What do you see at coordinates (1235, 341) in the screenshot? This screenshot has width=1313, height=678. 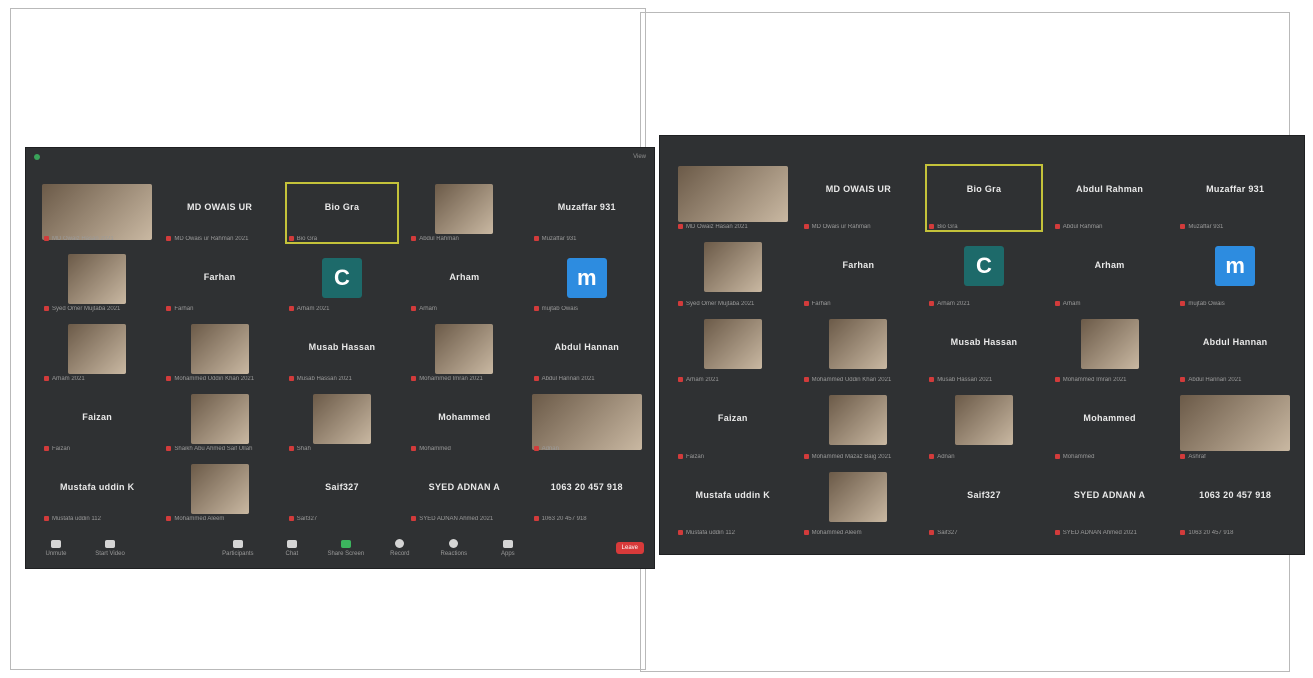 I see `participant-display-name: Abdul Hannan` at bounding box center [1235, 341].